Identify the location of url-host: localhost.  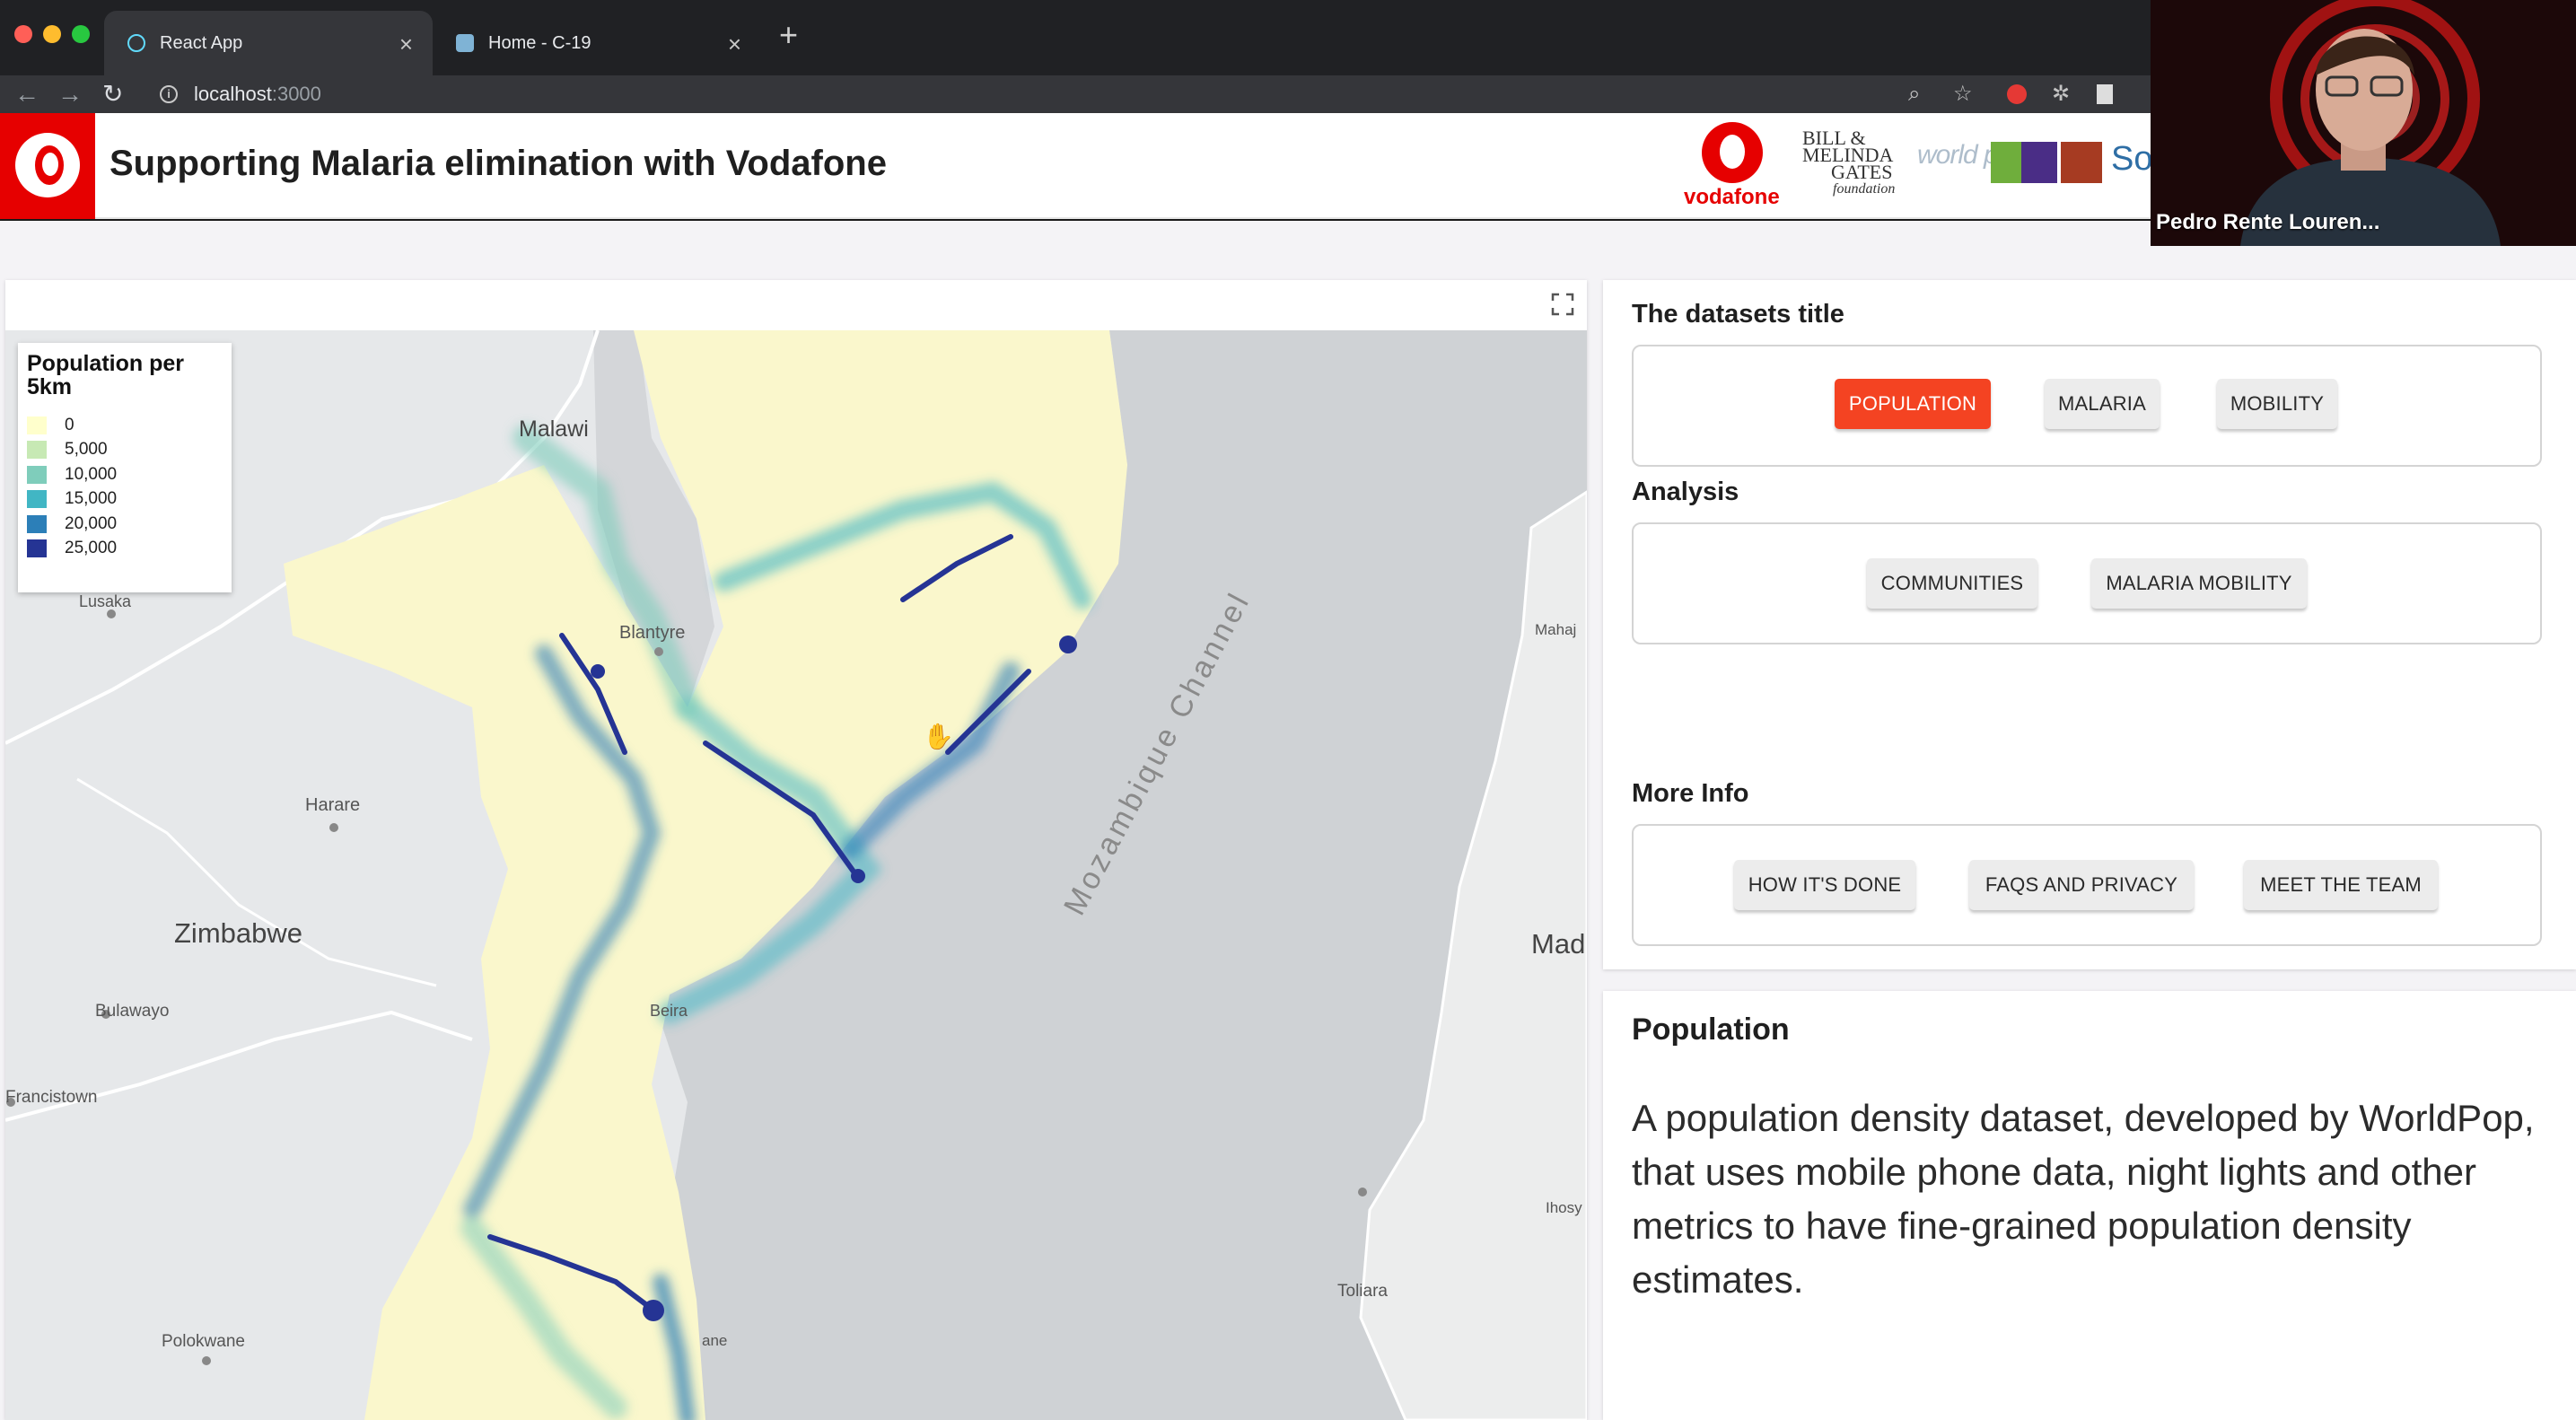
(233, 94).